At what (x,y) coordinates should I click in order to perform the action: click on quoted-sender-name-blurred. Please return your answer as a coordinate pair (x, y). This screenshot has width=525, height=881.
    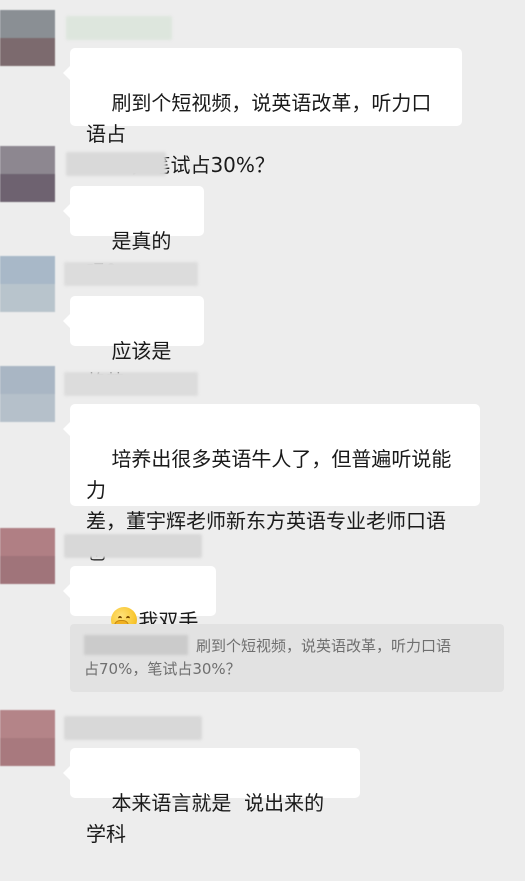
    Looking at the image, I should click on (136, 645).